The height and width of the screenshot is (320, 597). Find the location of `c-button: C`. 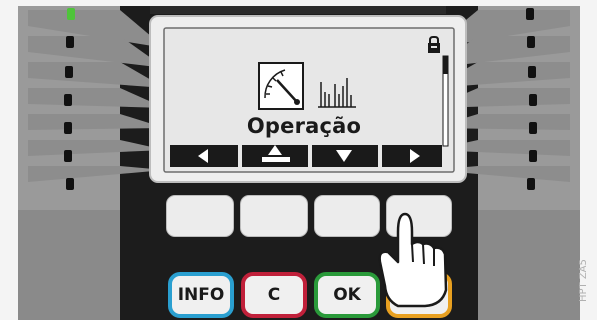

c-button: C is located at coordinates (274, 295).